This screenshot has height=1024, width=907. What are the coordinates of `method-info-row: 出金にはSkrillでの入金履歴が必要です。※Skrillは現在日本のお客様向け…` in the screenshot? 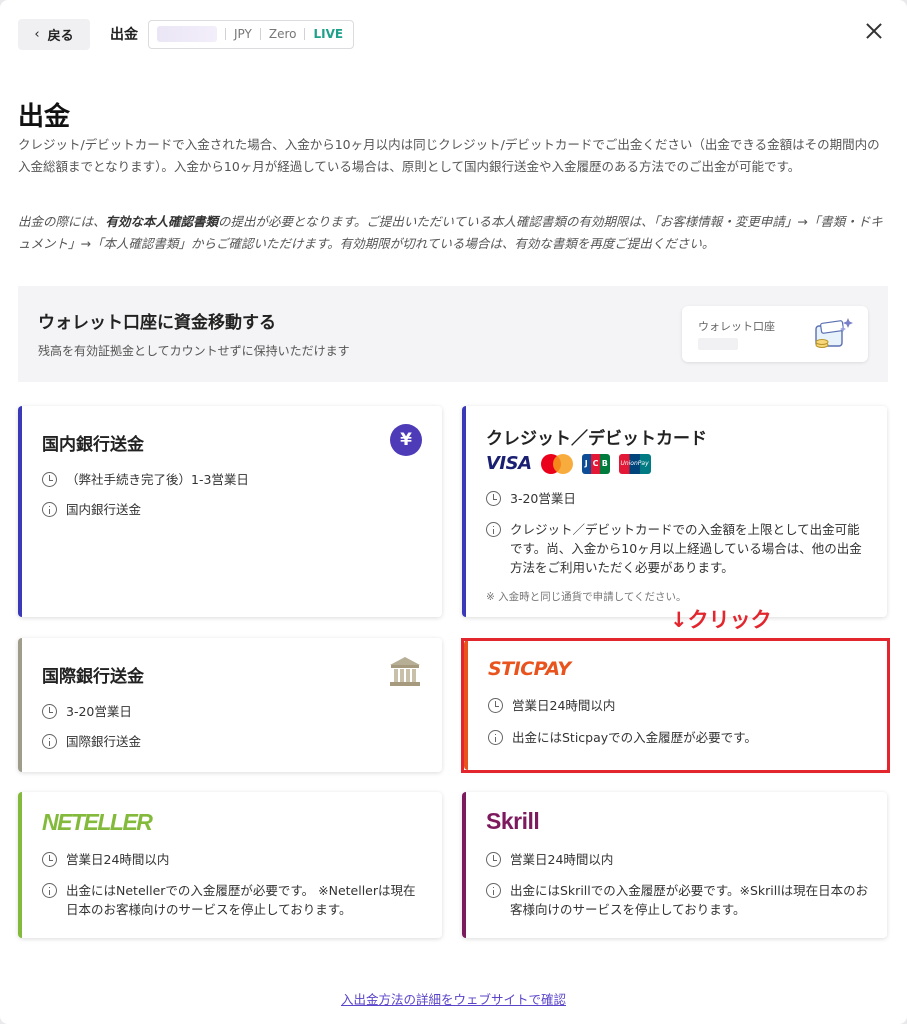 It's located at (677, 900).